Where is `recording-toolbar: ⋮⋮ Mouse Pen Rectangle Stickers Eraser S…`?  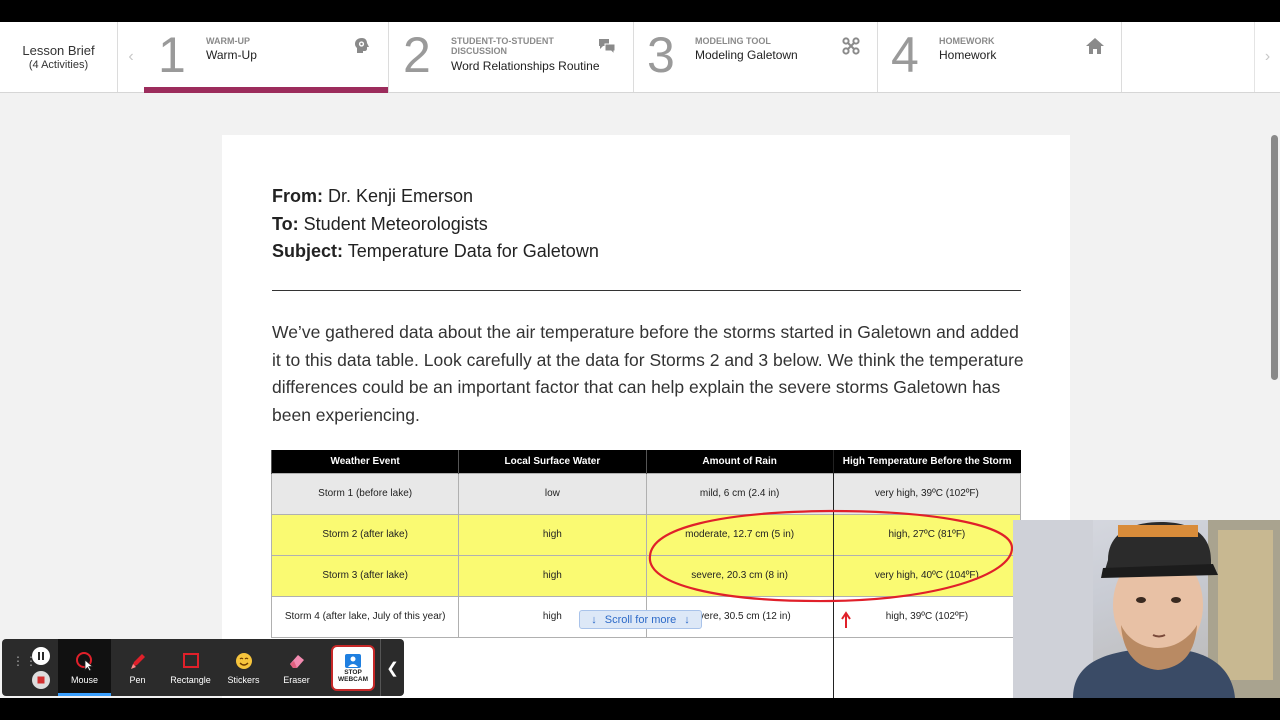 recording-toolbar: ⋮⋮ Mouse Pen Rectangle Stickers Eraser S… is located at coordinates (203, 667).